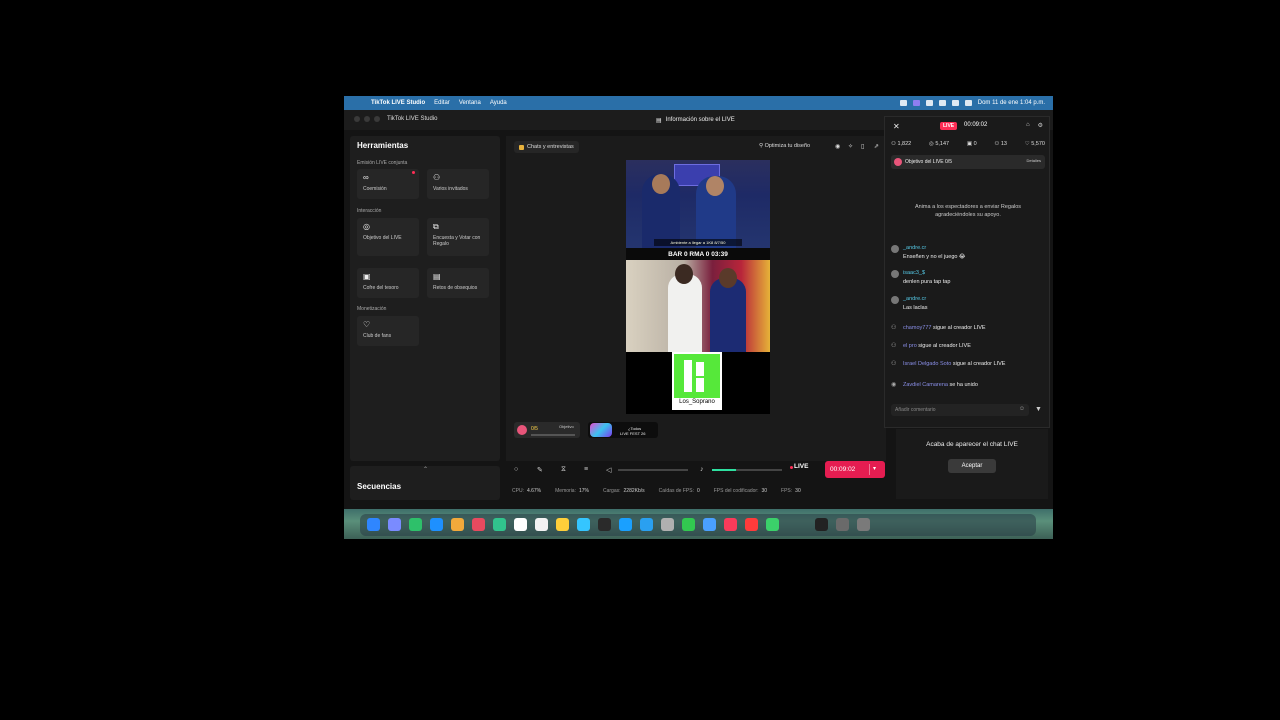  I want to click on gift-challenge-icon: ▤, so click(437, 276).